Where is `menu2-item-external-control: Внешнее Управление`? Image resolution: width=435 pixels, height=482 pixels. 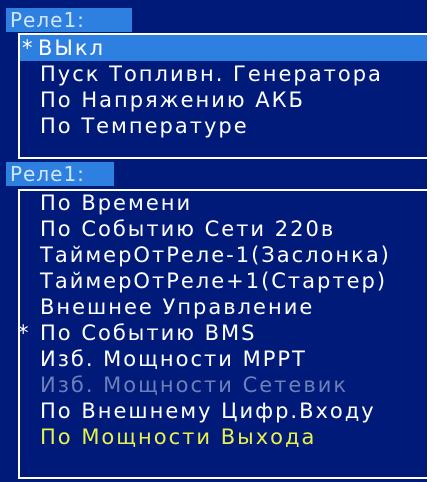
menu2-item-external-control: Внешнее Управление is located at coordinates (177, 307).